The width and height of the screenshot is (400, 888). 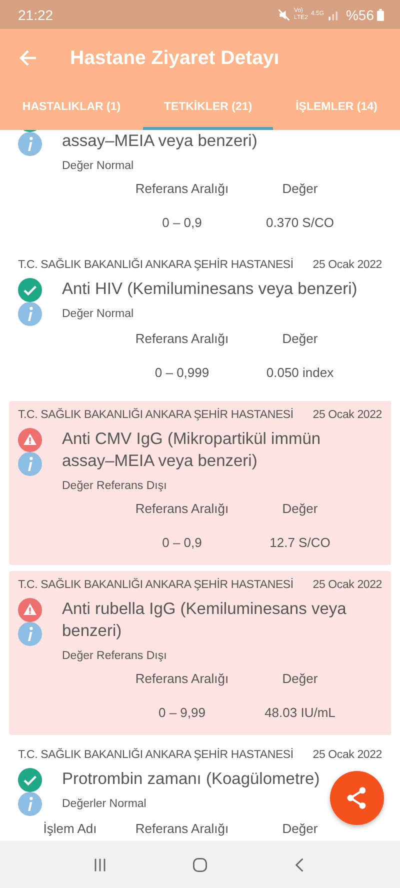 I want to click on tab: TETKİKLER (21), so click(x=208, y=108).